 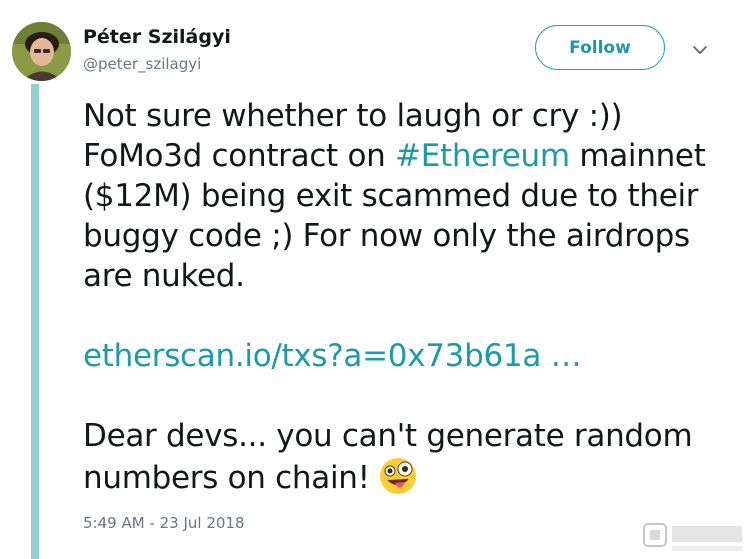 I want to click on tweet-line: are nuked., so click(x=164, y=276).